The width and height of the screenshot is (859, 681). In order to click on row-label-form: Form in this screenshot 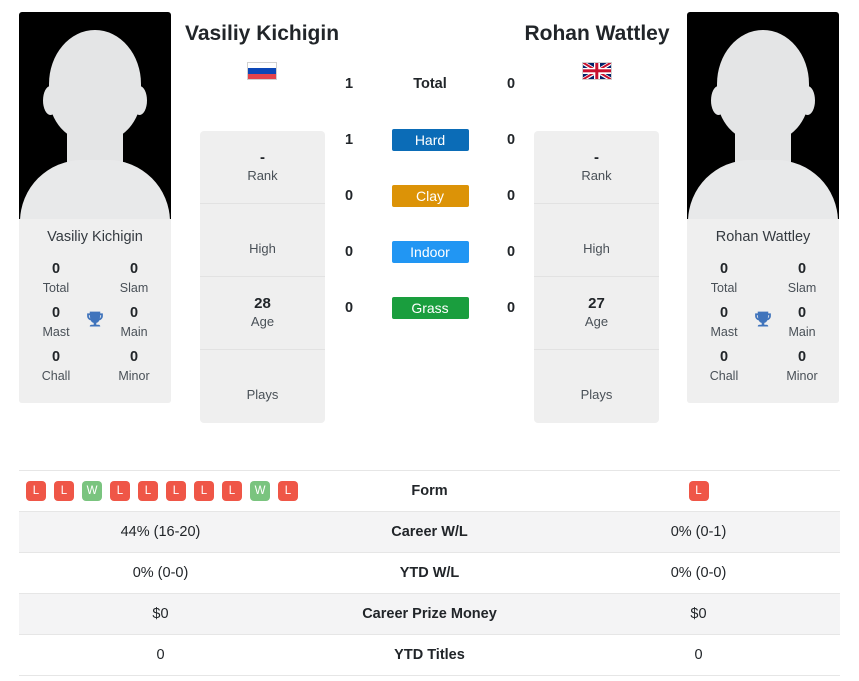, I will do `click(429, 491)`.